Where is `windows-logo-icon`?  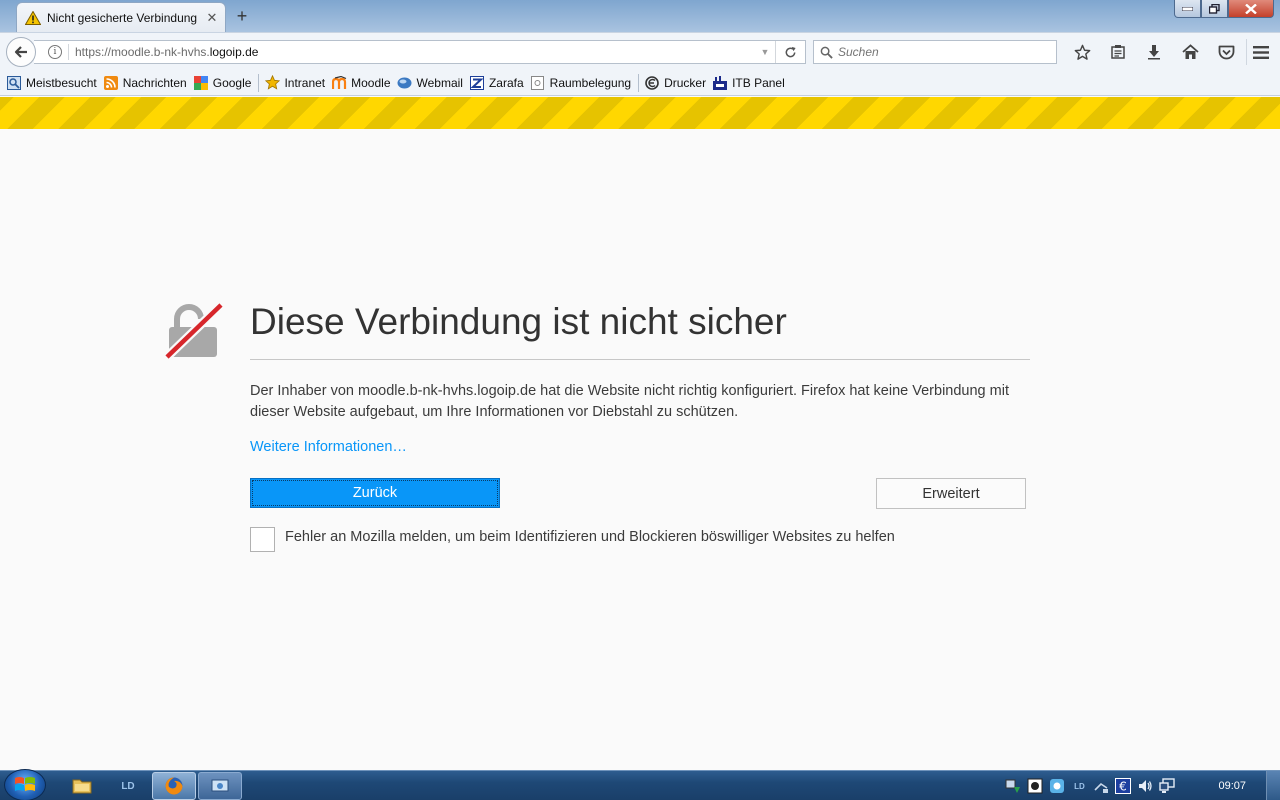 windows-logo-icon is located at coordinates (25, 784).